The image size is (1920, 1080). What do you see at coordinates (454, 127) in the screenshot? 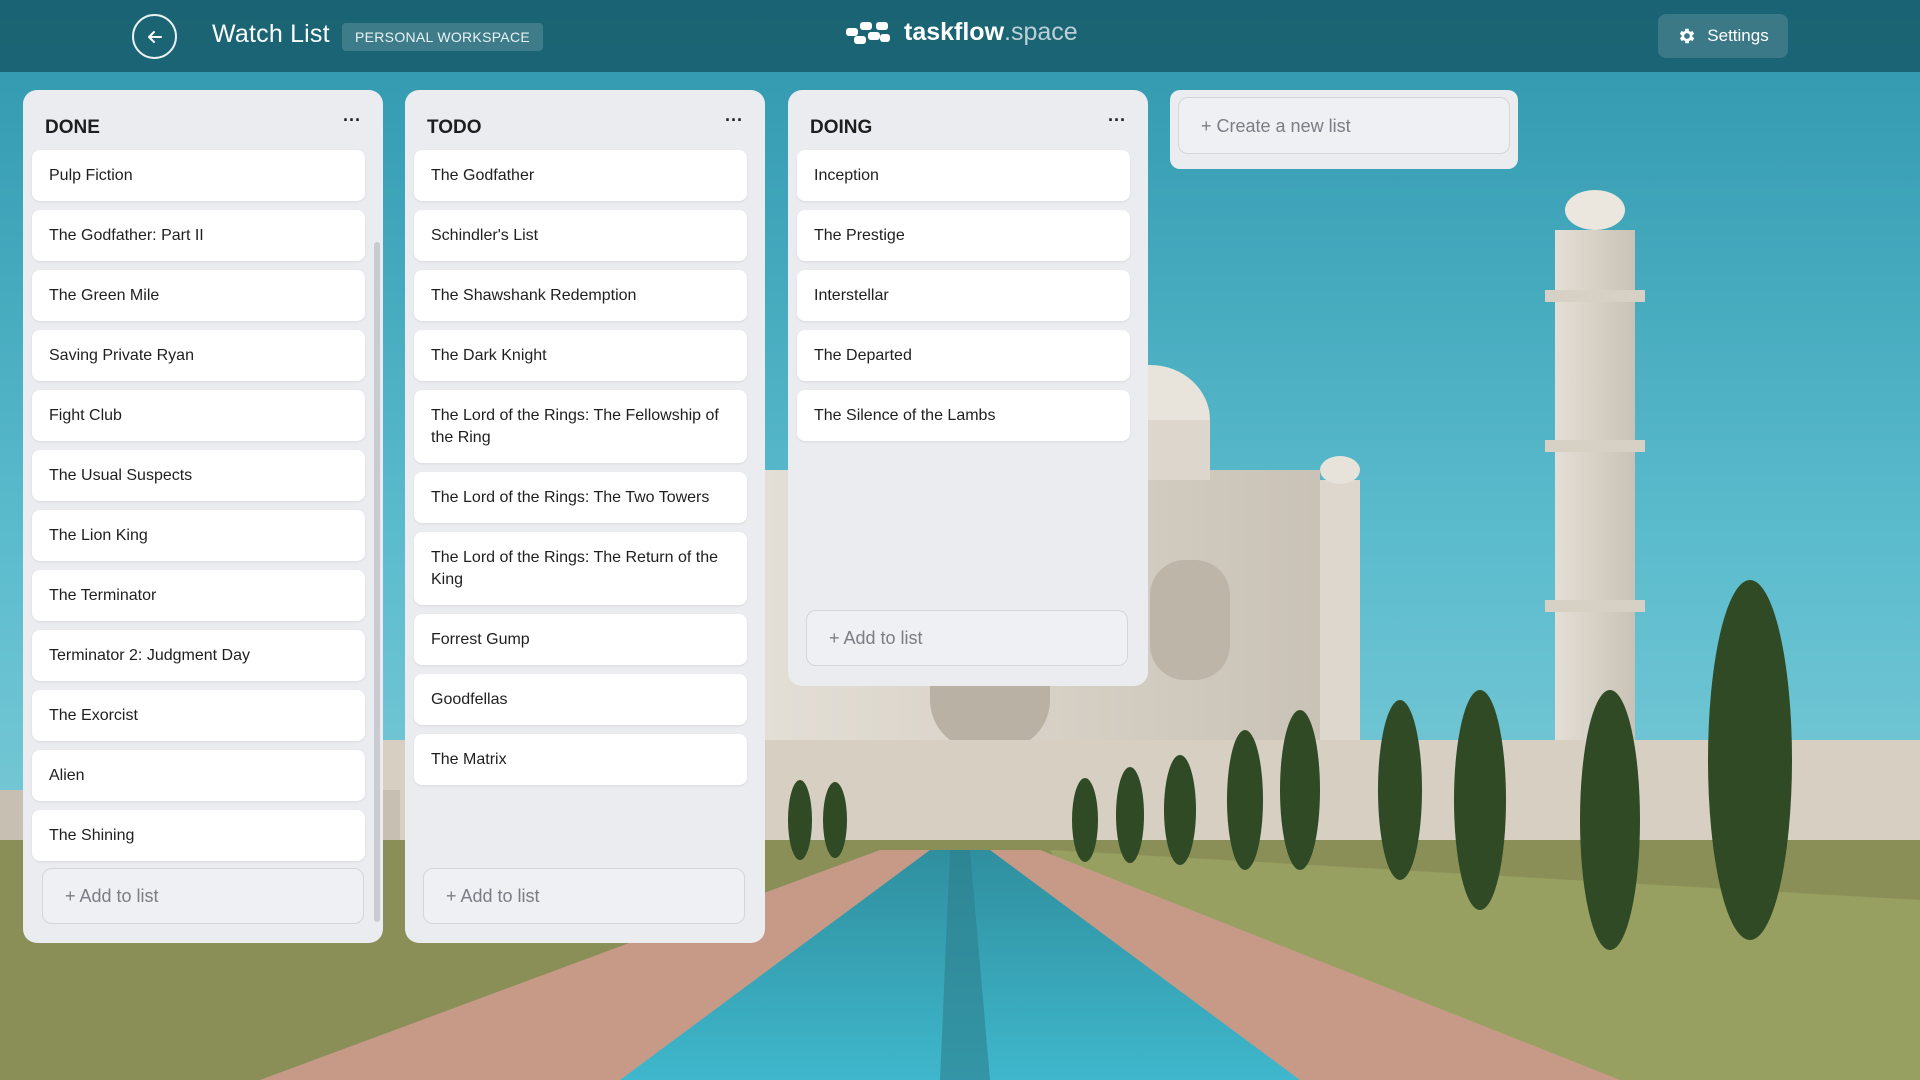
I see `list-title: TODO` at bounding box center [454, 127].